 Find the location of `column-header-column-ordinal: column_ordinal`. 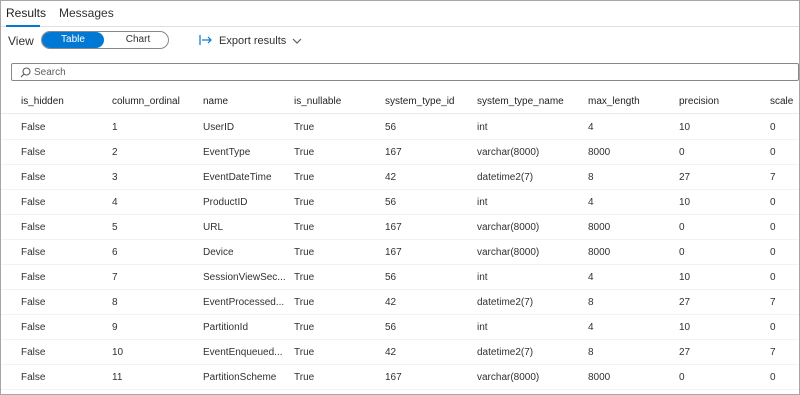

column-header-column-ordinal: column_ordinal is located at coordinates (152, 101).